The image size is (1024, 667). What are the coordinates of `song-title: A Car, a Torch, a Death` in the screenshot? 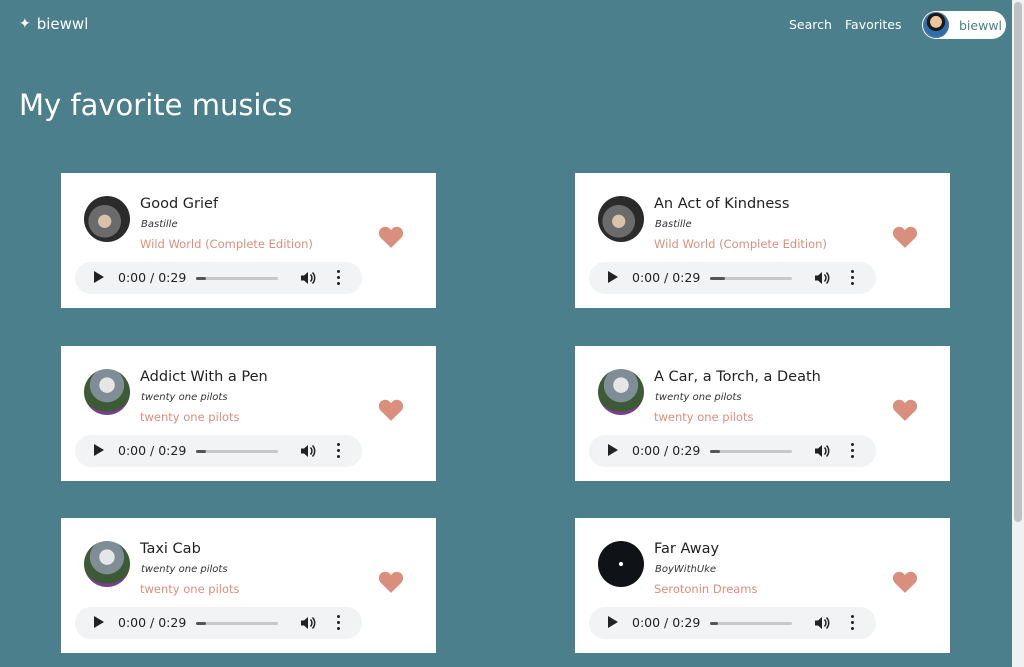 It's located at (737, 377).